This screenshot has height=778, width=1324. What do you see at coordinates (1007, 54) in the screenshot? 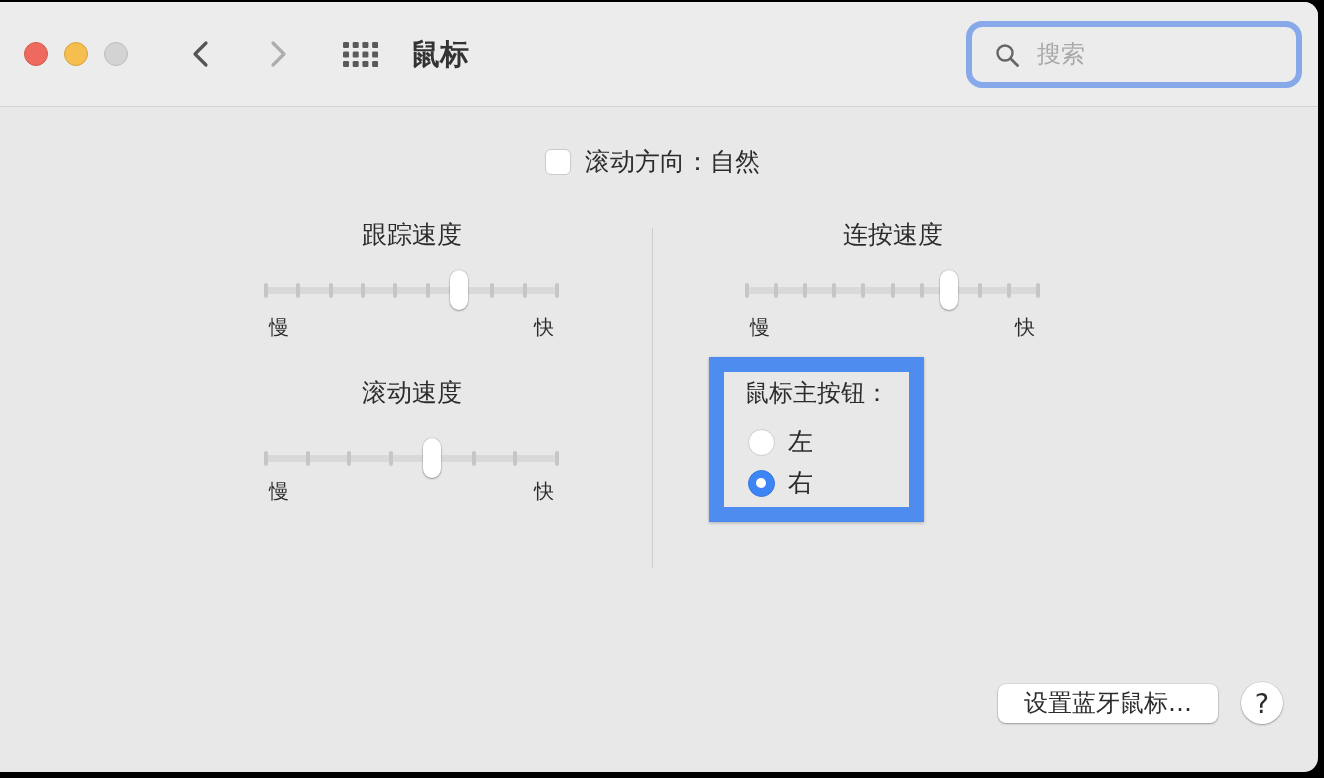
I see `search-icon` at bounding box center [1007, 54].